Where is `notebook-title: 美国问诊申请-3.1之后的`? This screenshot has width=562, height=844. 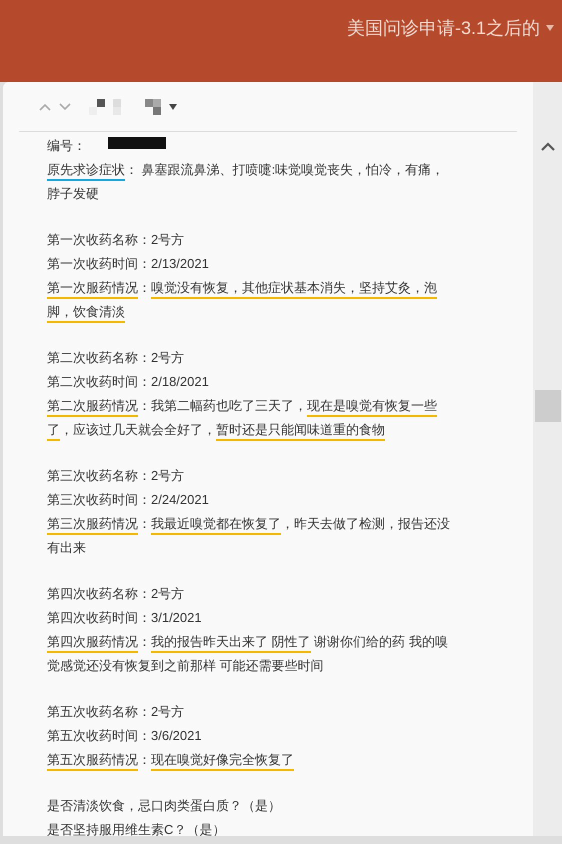 notebook-title: 美国问诊申请-3.1之后的 is located at coordinates (443, 28).